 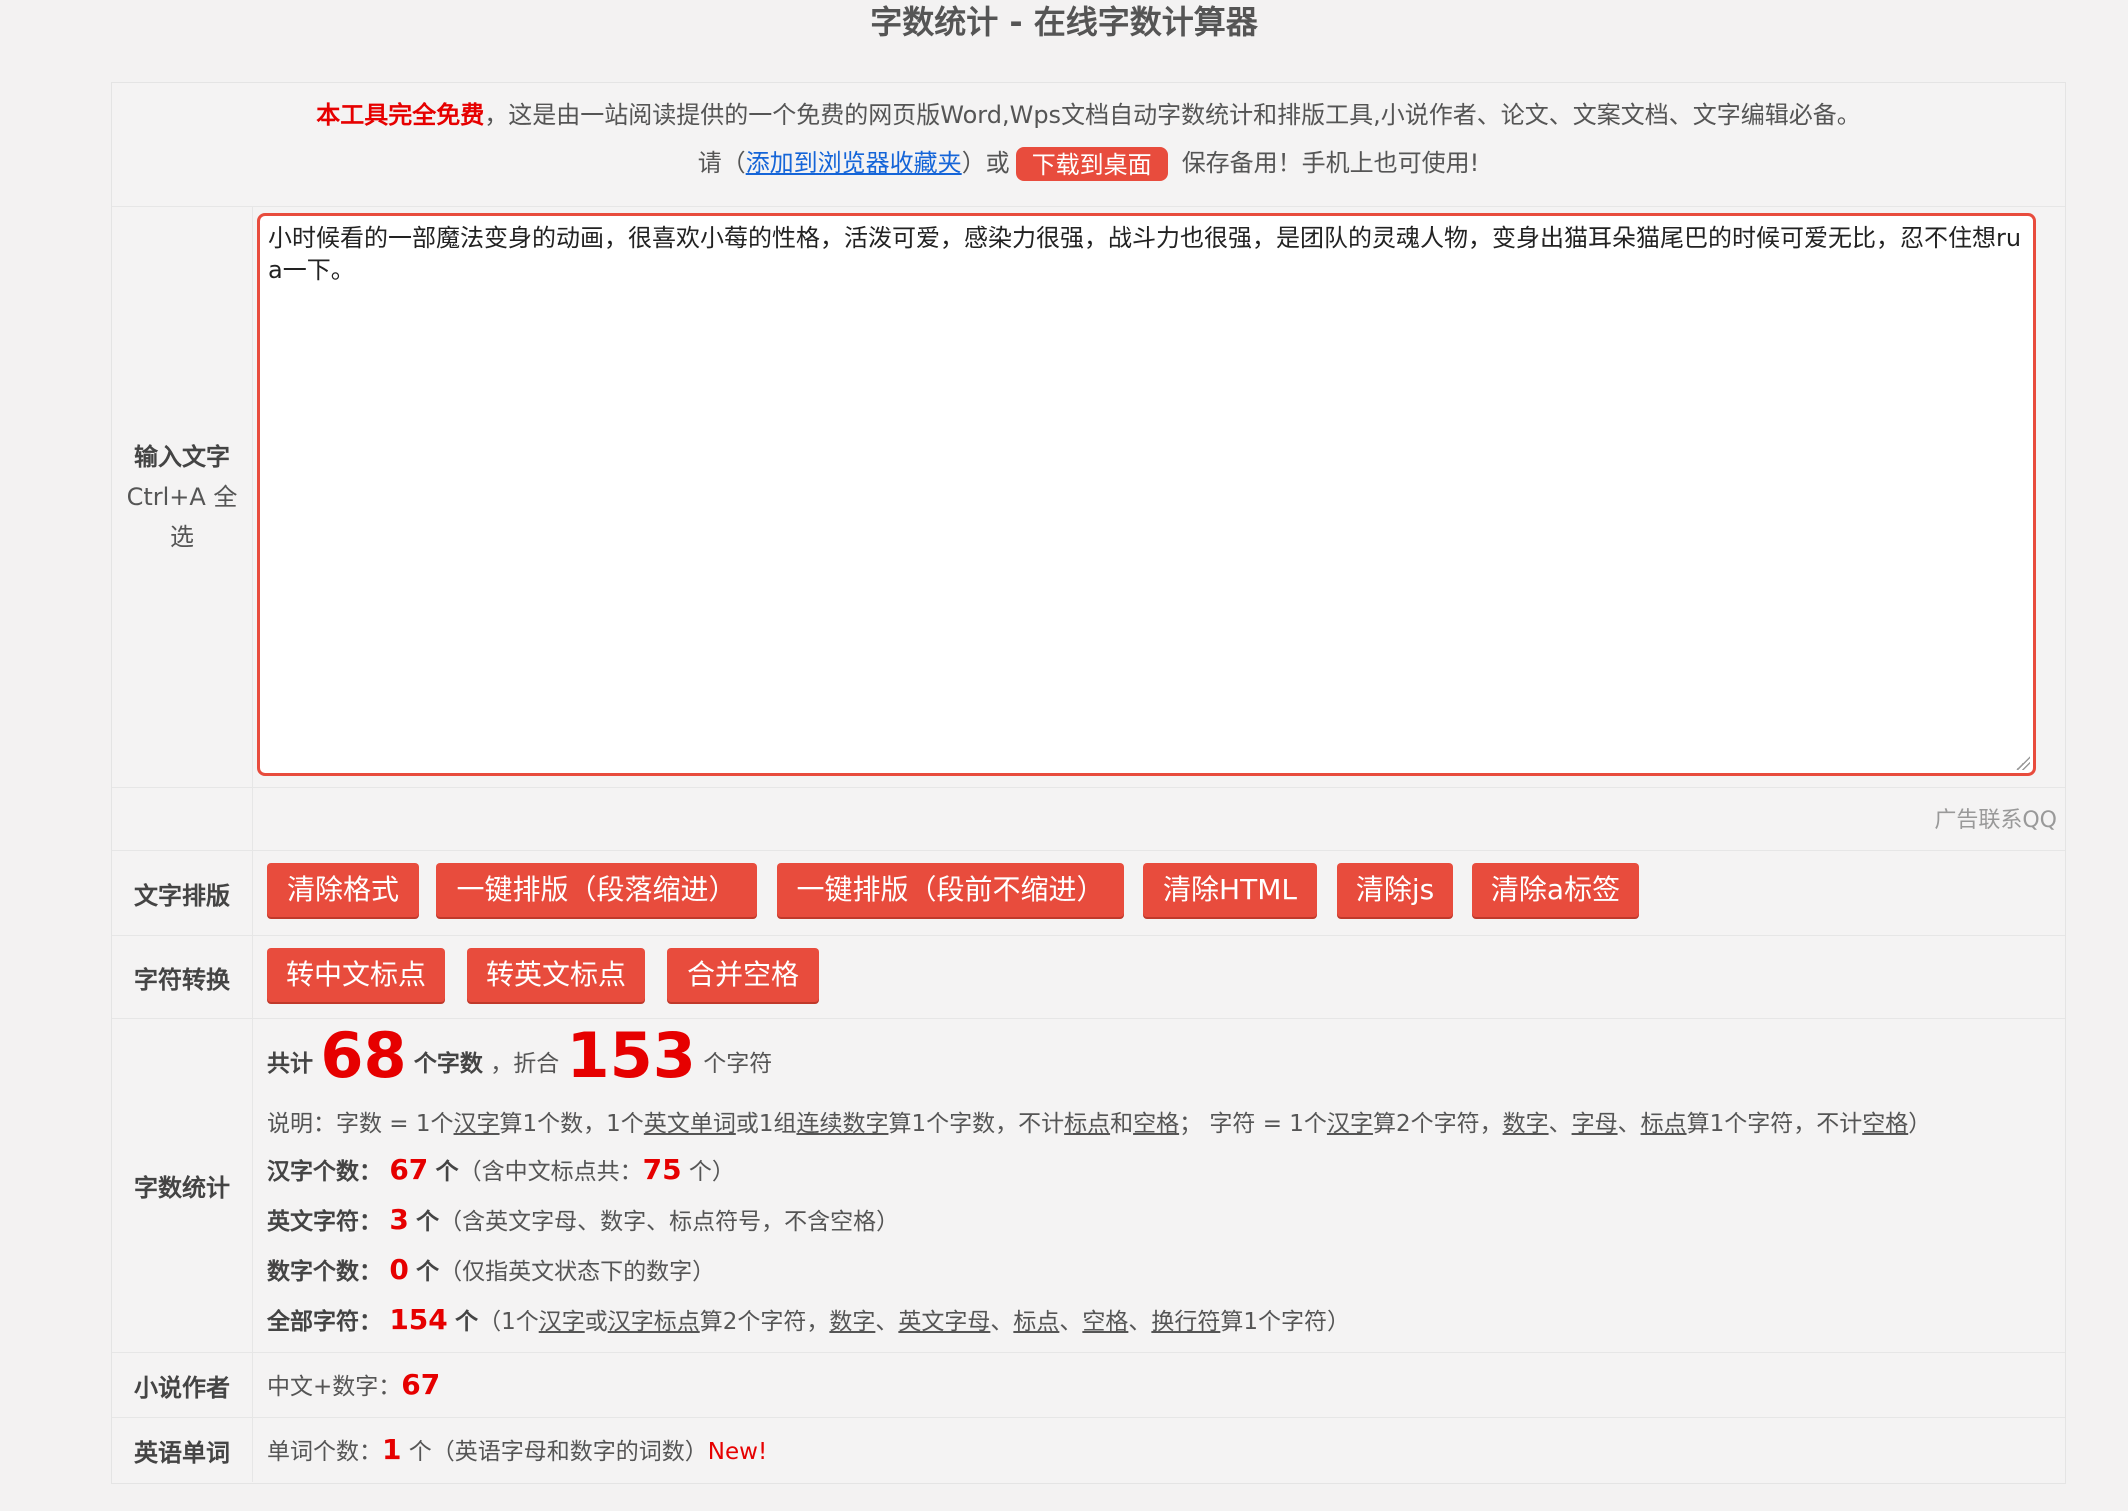 I want to click on english-words-desc: （英语字母和数字的词数）, so click(x=569, y=1452).